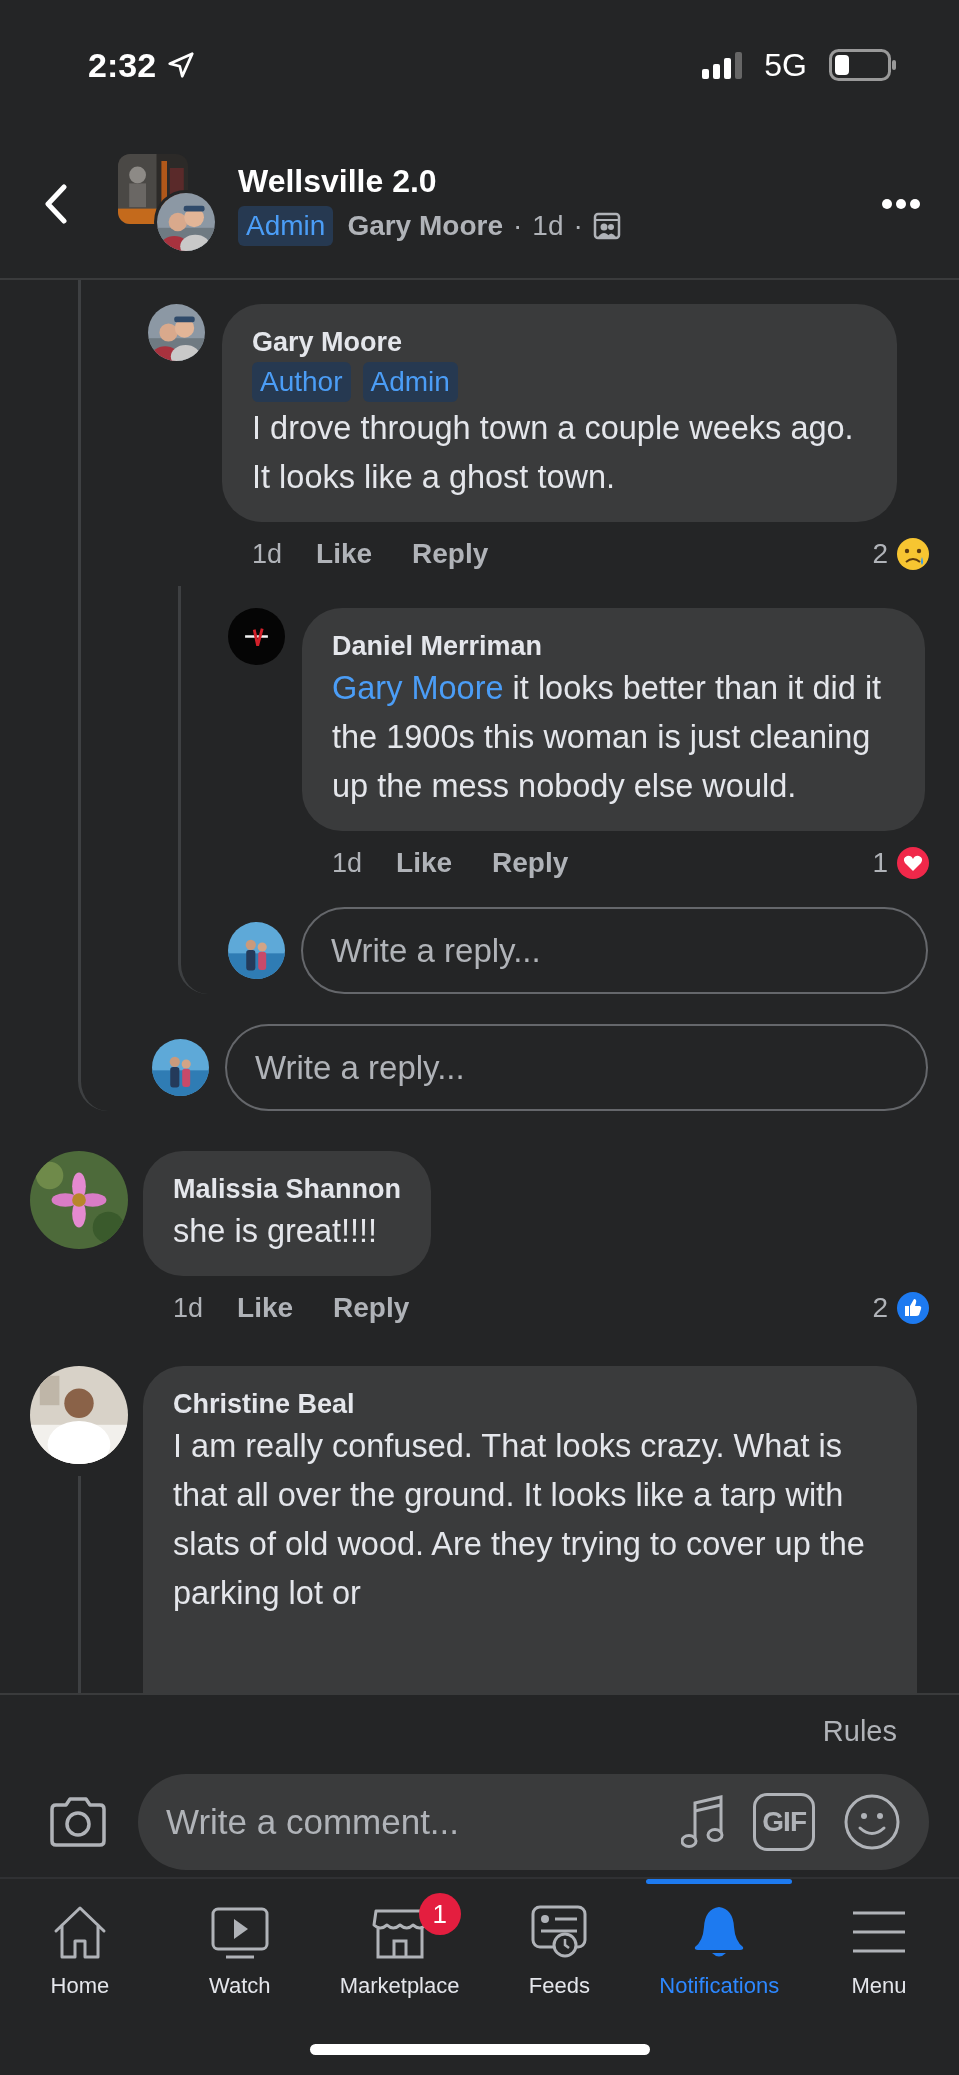 This screenshot has width=959, height=2075. I want to click on battery-icon, so click(863, 65).